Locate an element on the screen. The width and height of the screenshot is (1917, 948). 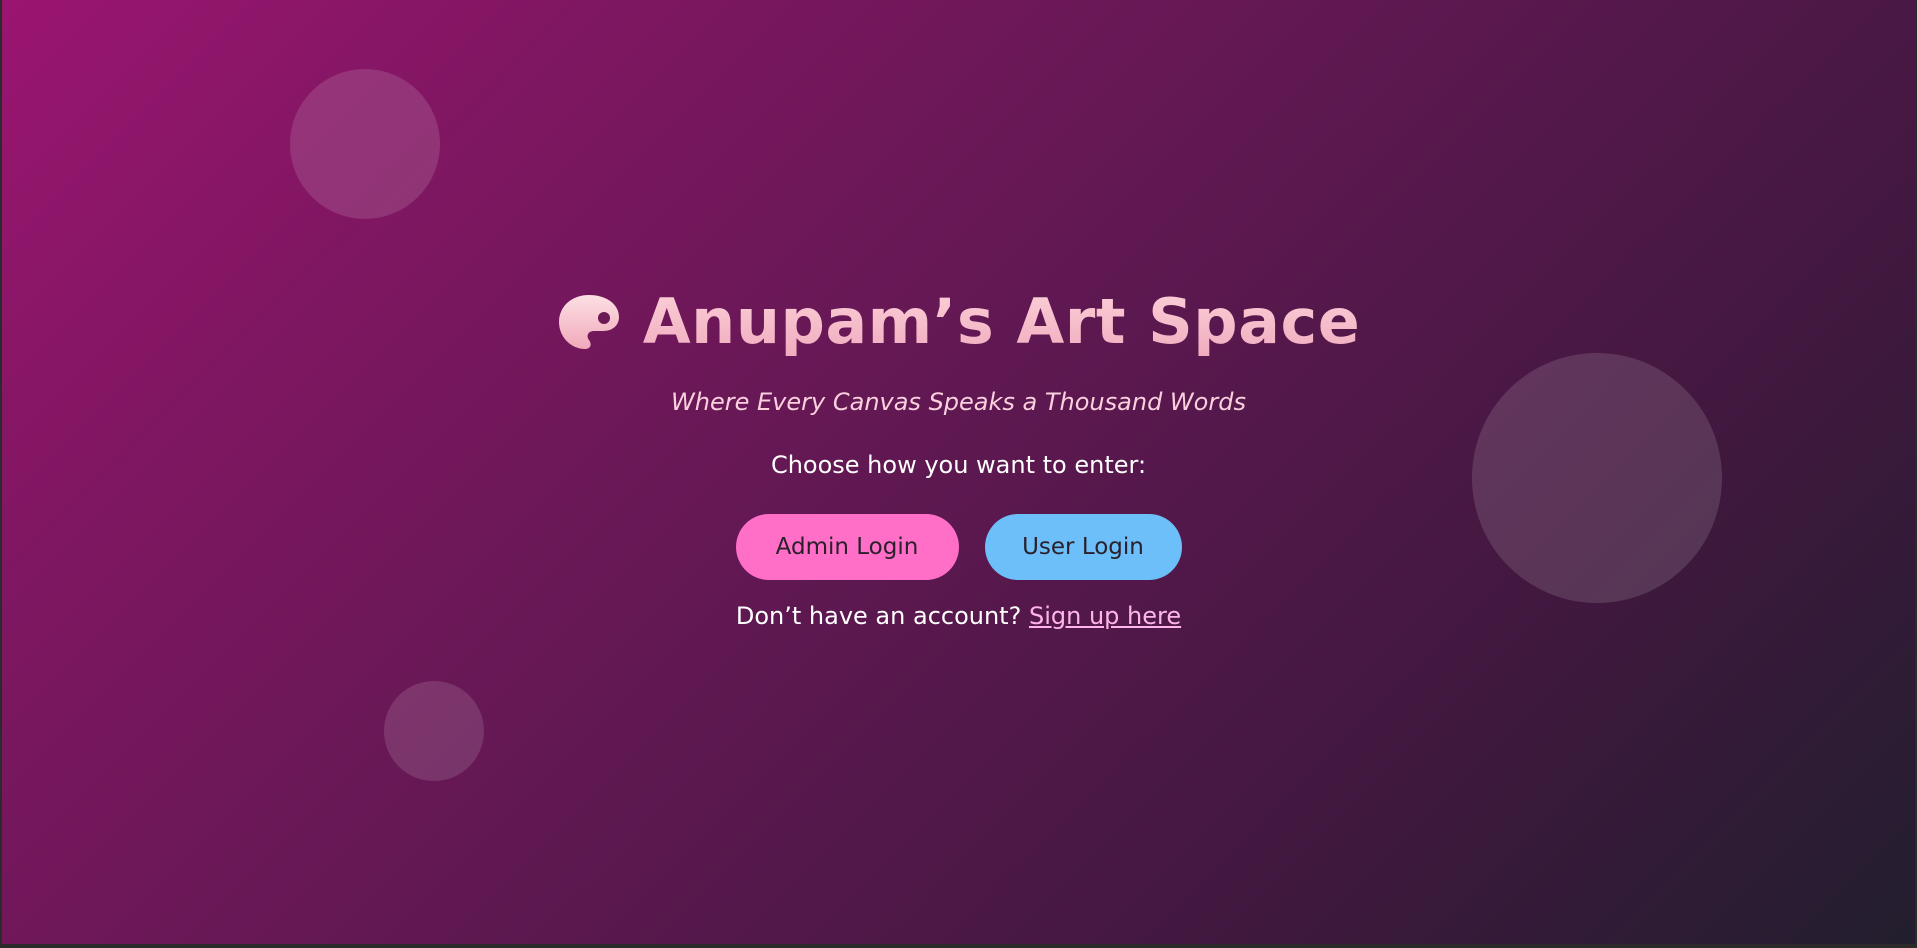
page-title: Anupam’s Art Space is located at coordinates (1002, 322).